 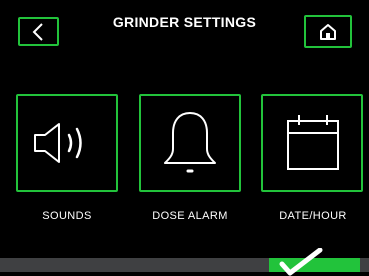 I want to click on speaker-icon, so click(x=58, y=143).